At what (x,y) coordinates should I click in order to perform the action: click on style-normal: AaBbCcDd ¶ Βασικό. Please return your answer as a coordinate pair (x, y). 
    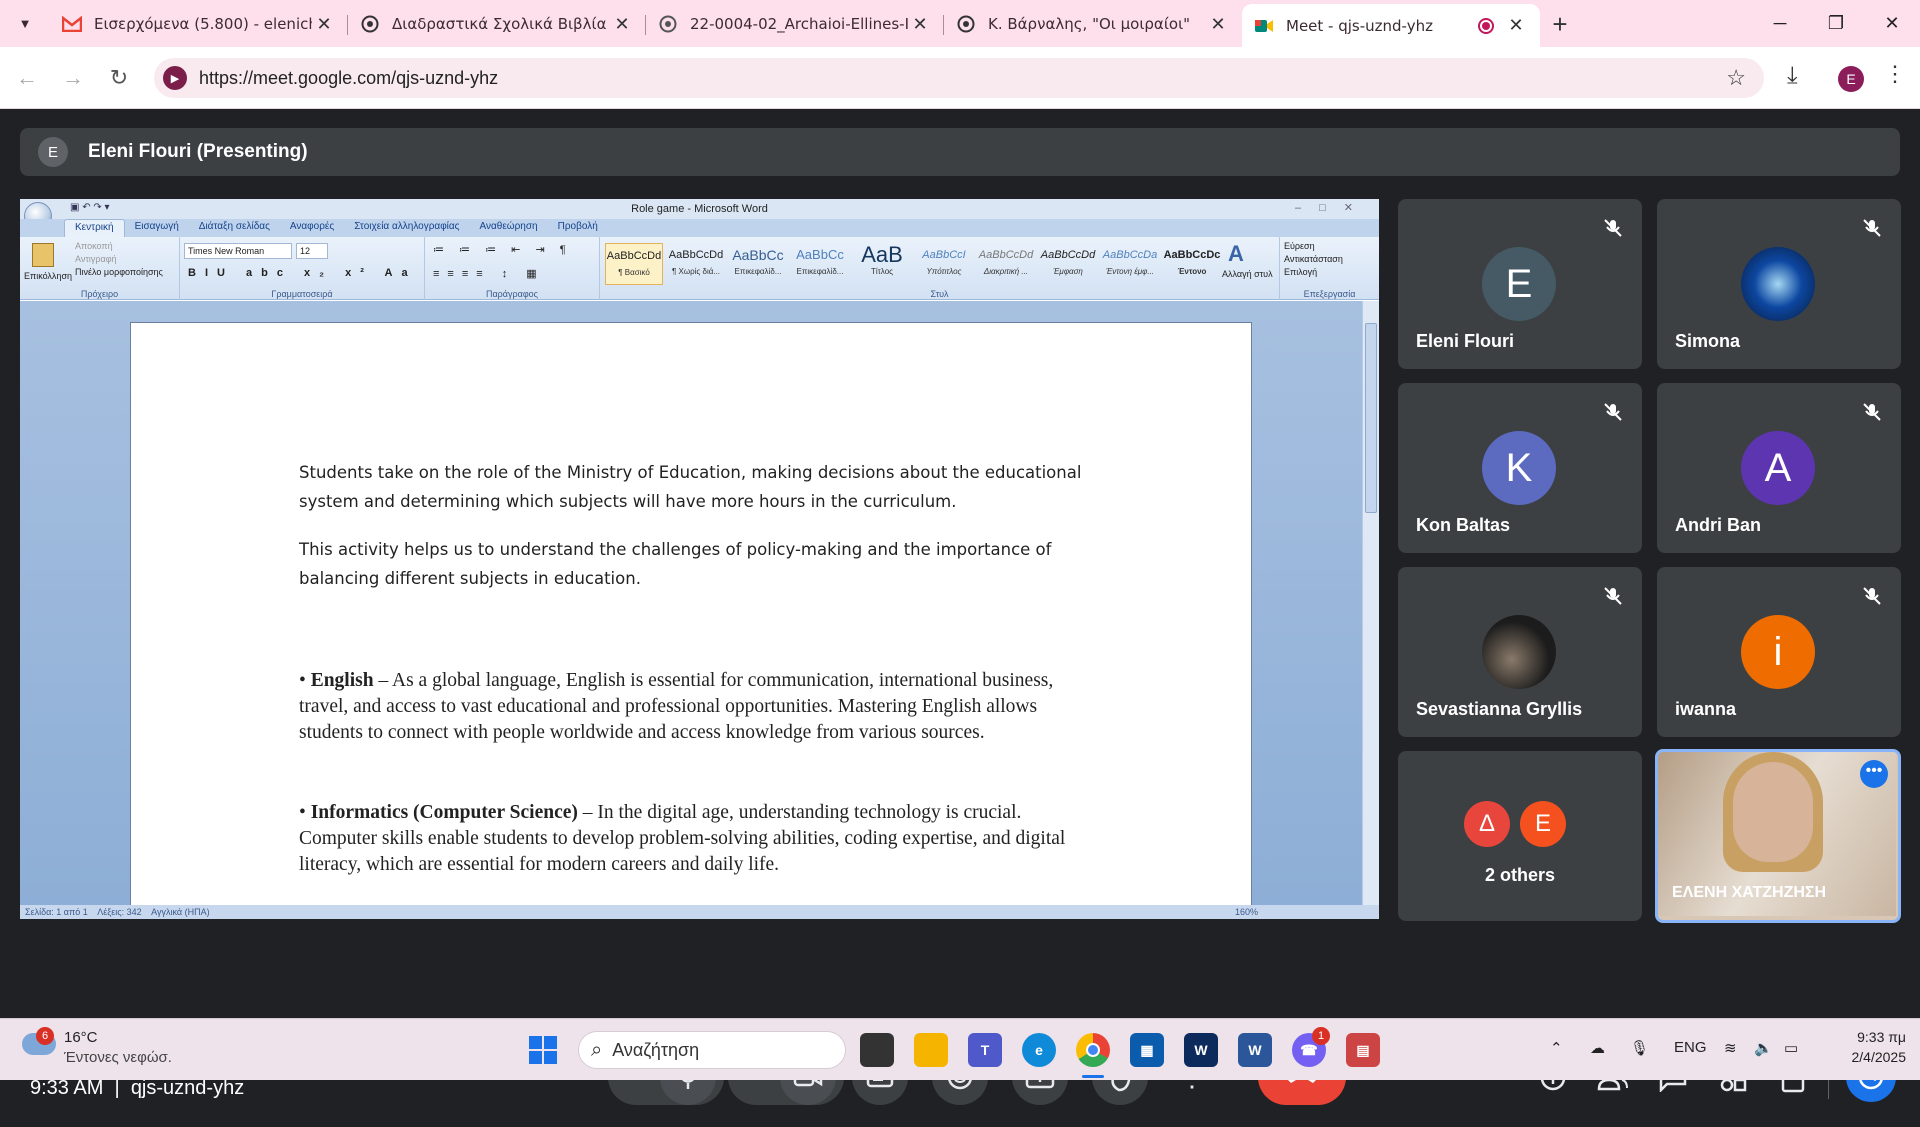
    Looking at the image, I should click on (634, 264).